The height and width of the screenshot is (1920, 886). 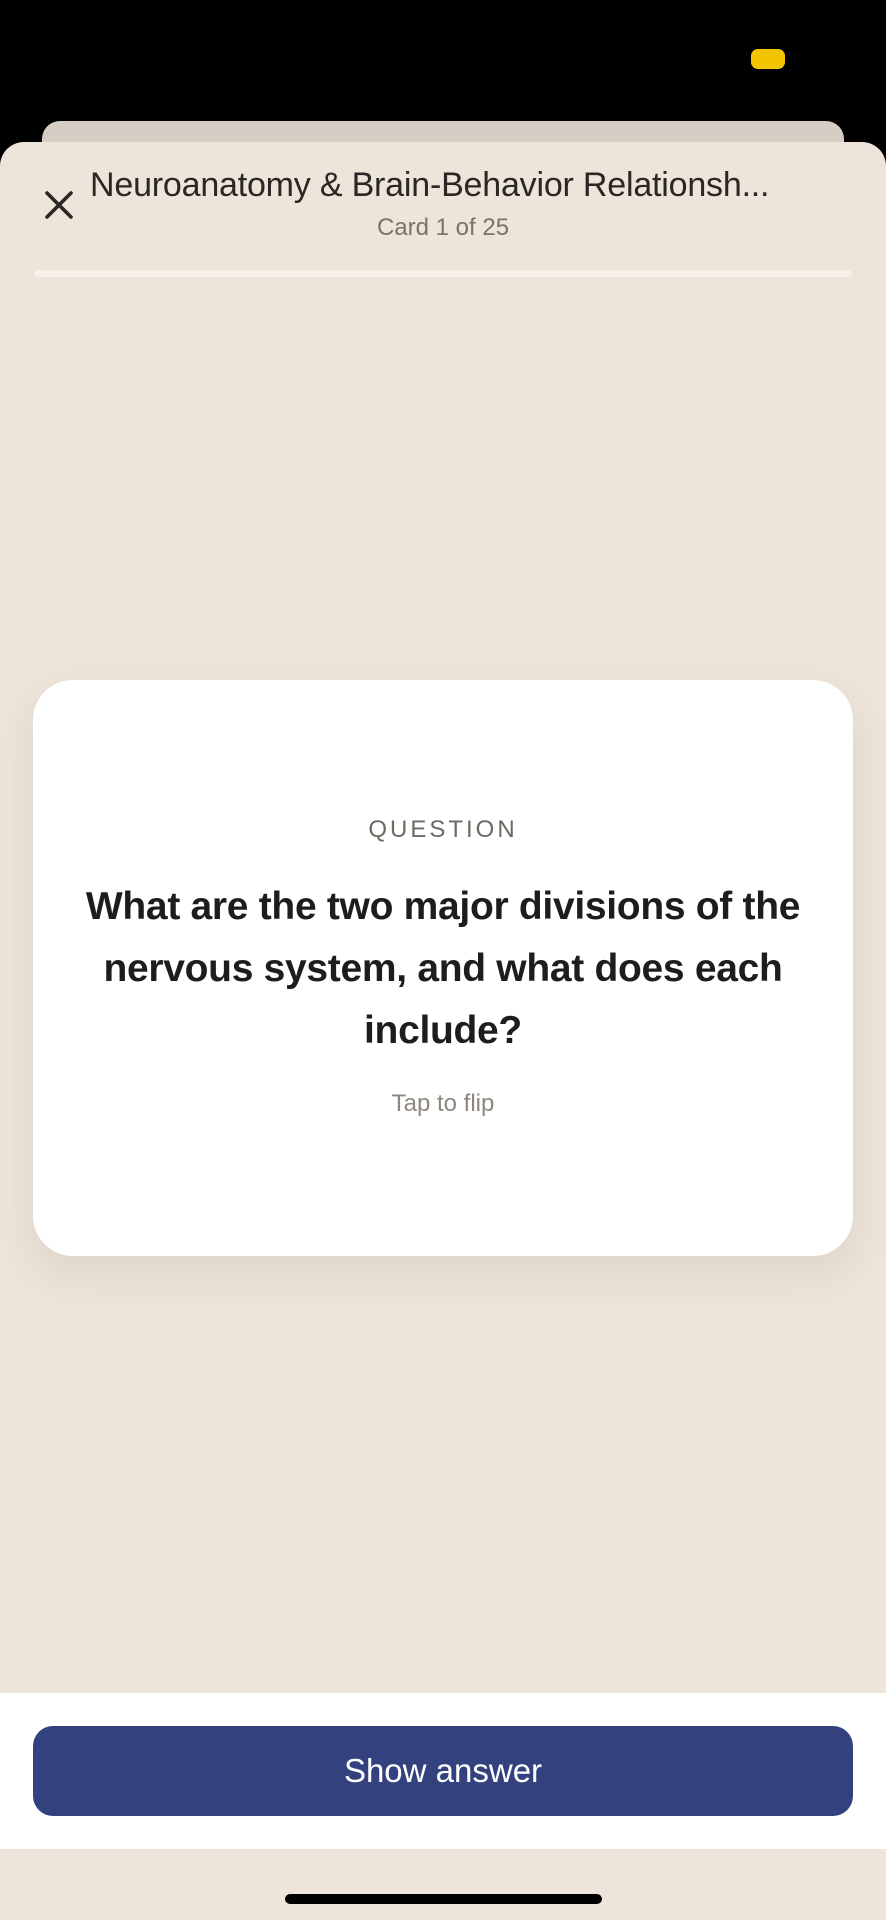 What do you see at coordinates (443, 829) in the screenshot?
I see `card-side-label: QUESTION` at bounding box center [443, 829].